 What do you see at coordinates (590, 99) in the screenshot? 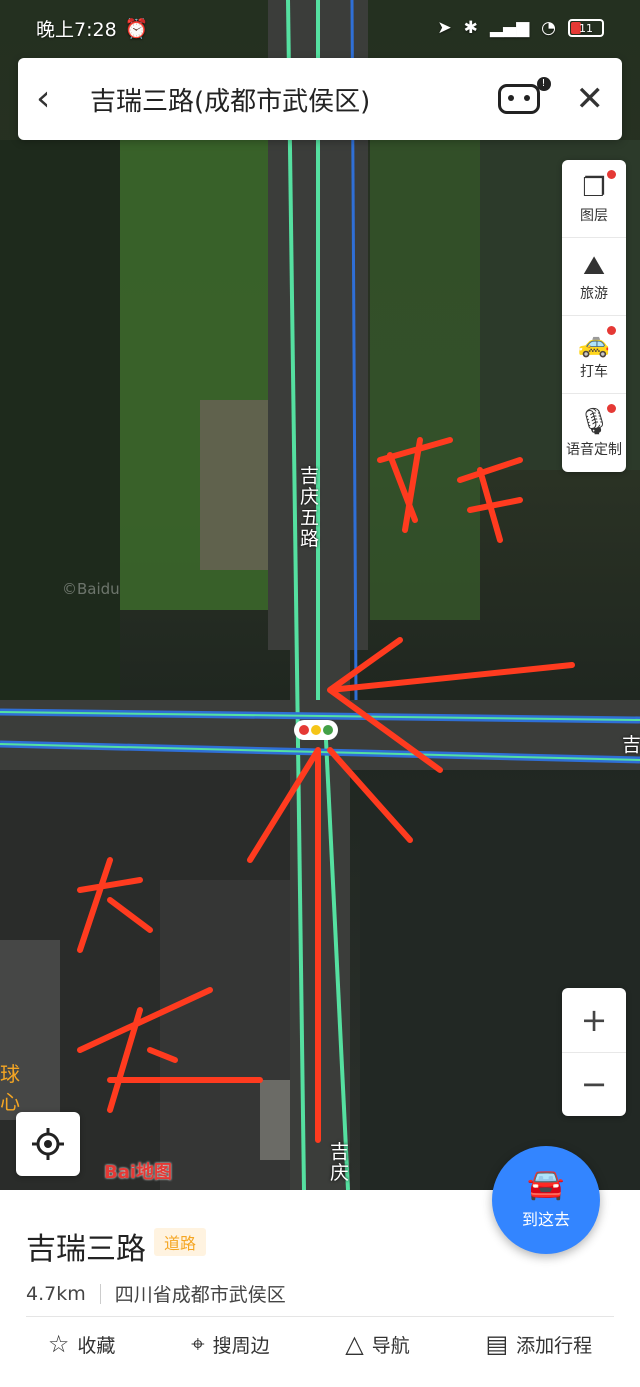
I see `close-icon: ✕` at bounding box center [590, 99].